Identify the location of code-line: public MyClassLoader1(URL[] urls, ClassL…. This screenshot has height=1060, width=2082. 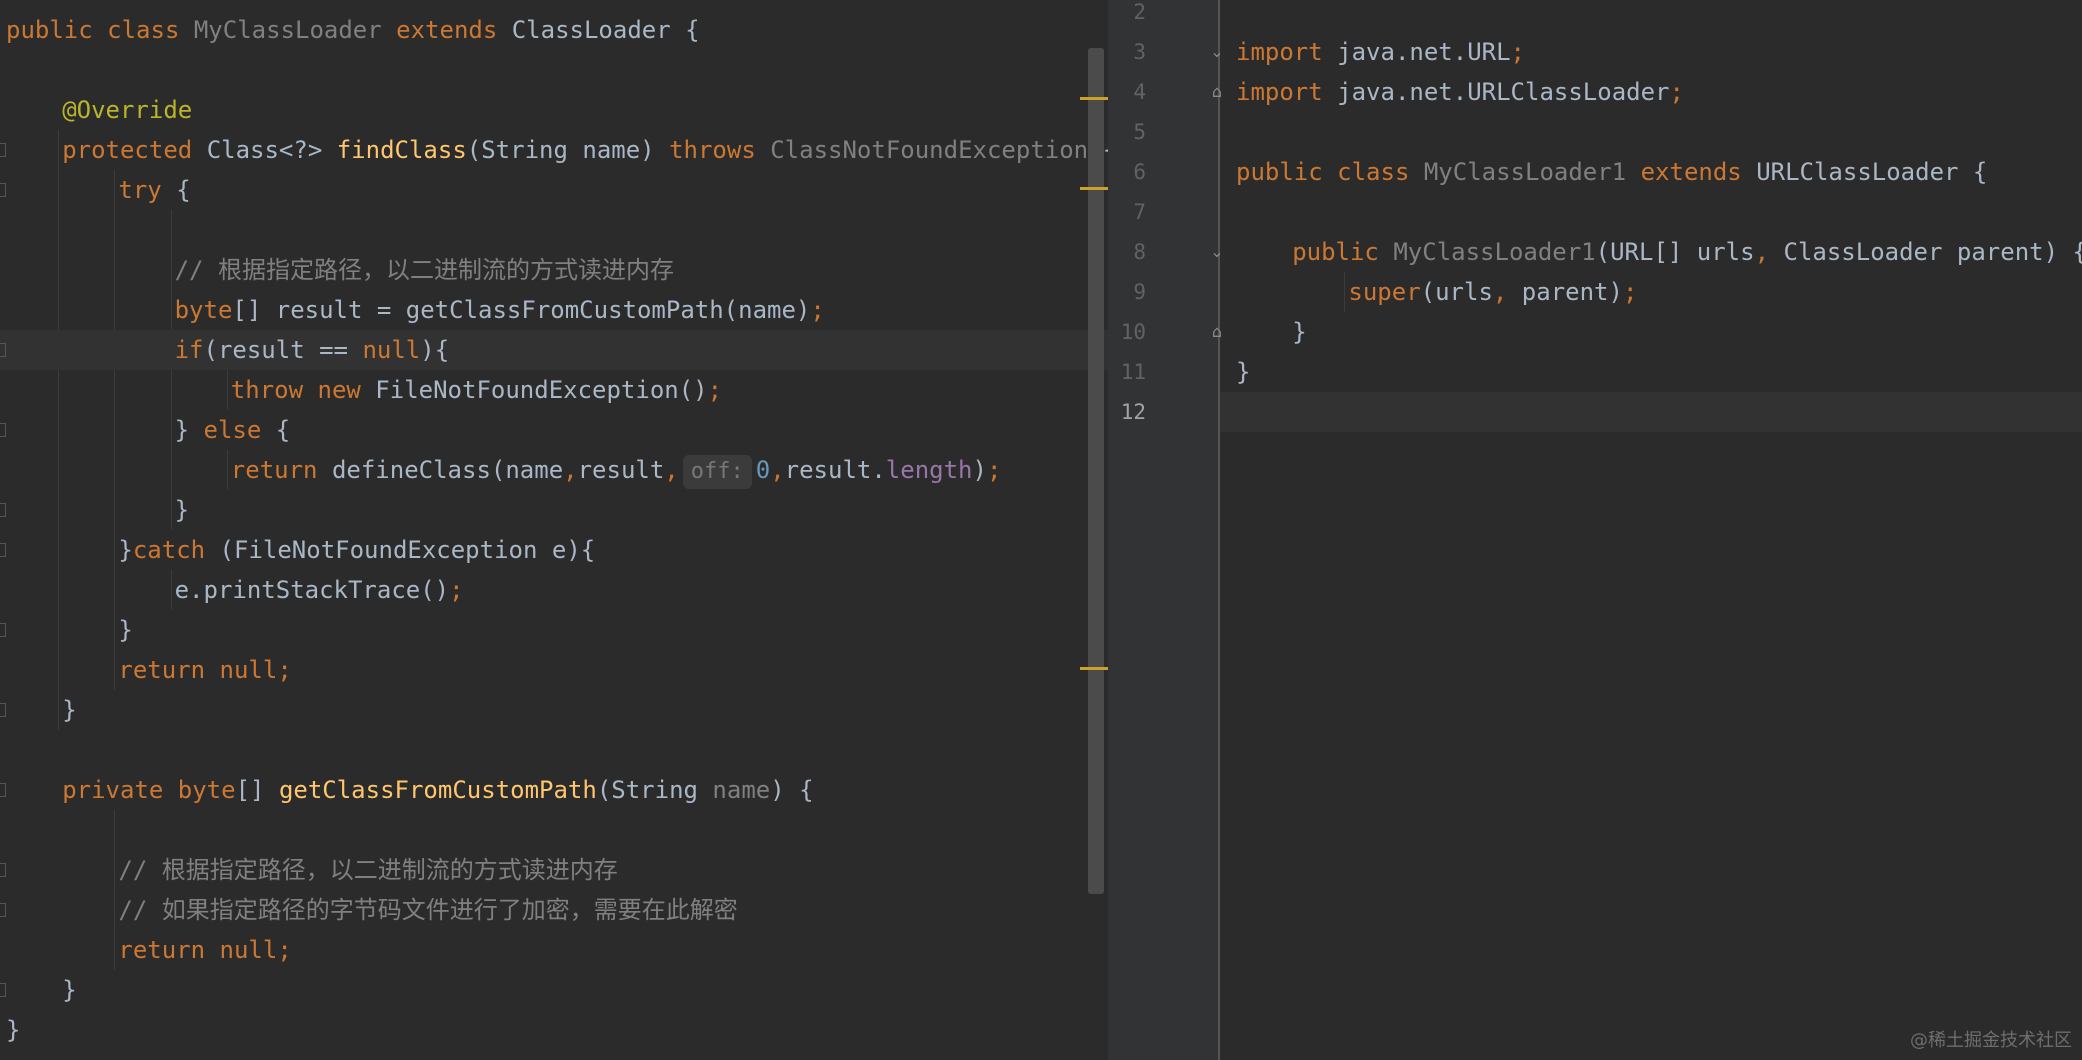
(1651, 252).